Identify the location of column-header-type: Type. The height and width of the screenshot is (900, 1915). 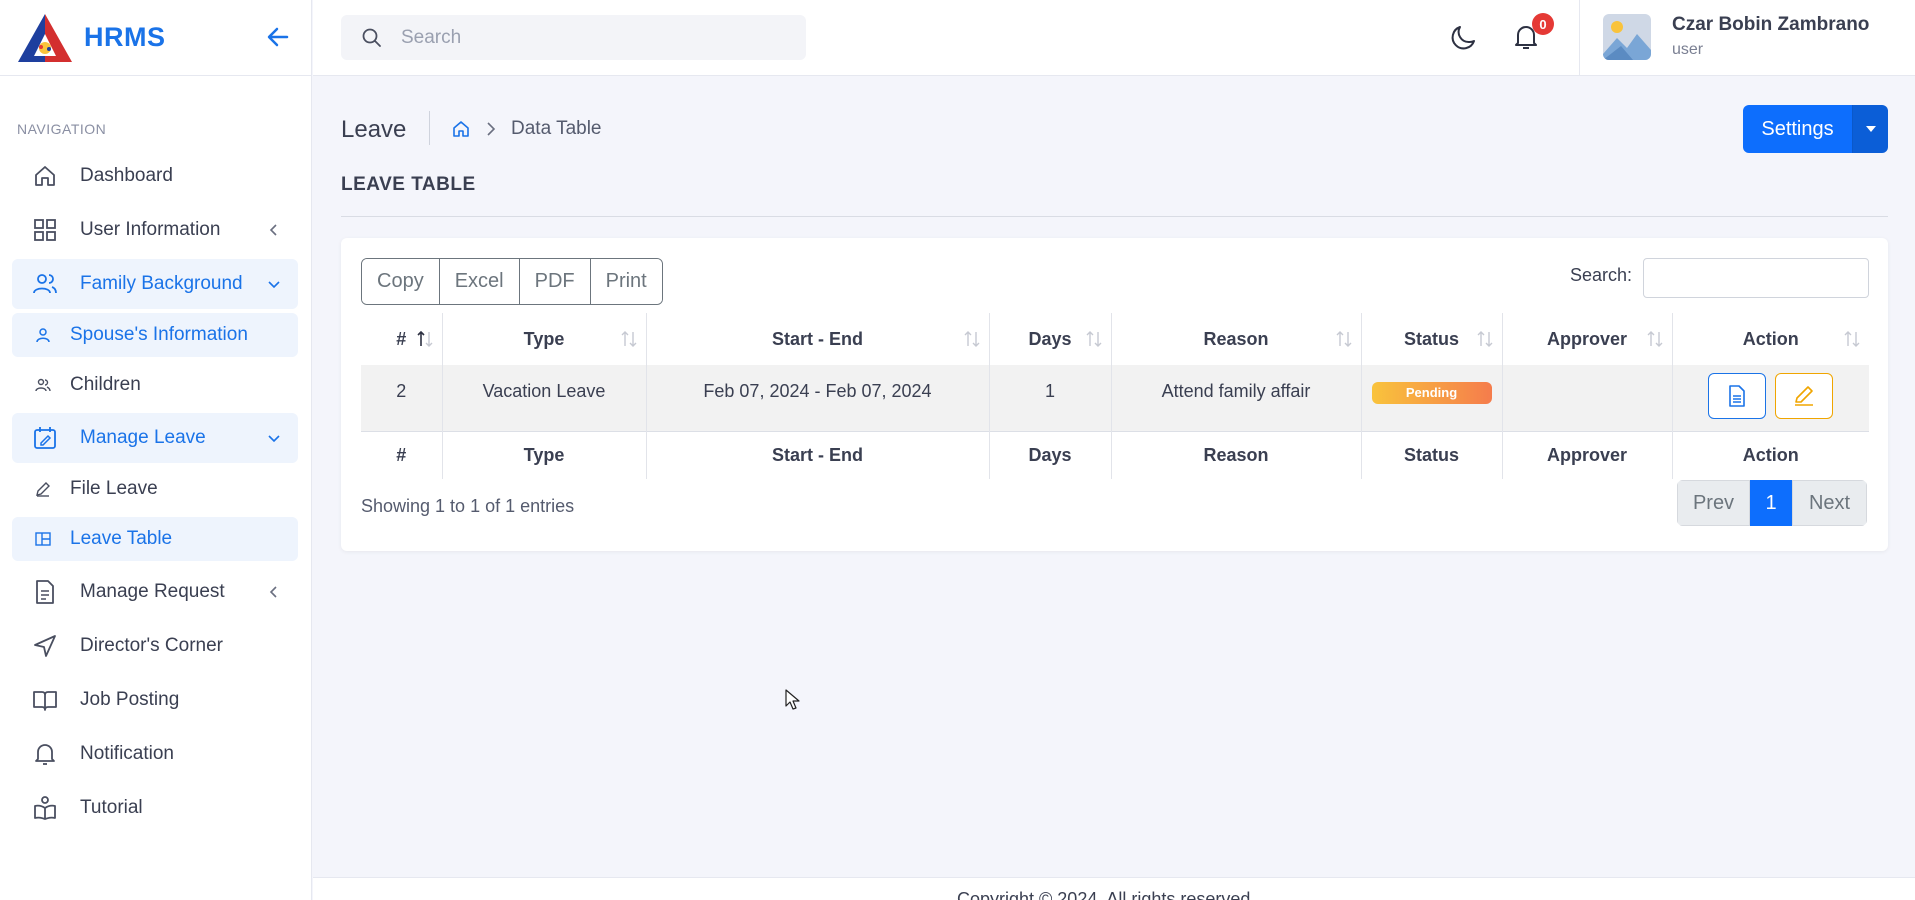
(544, 339).